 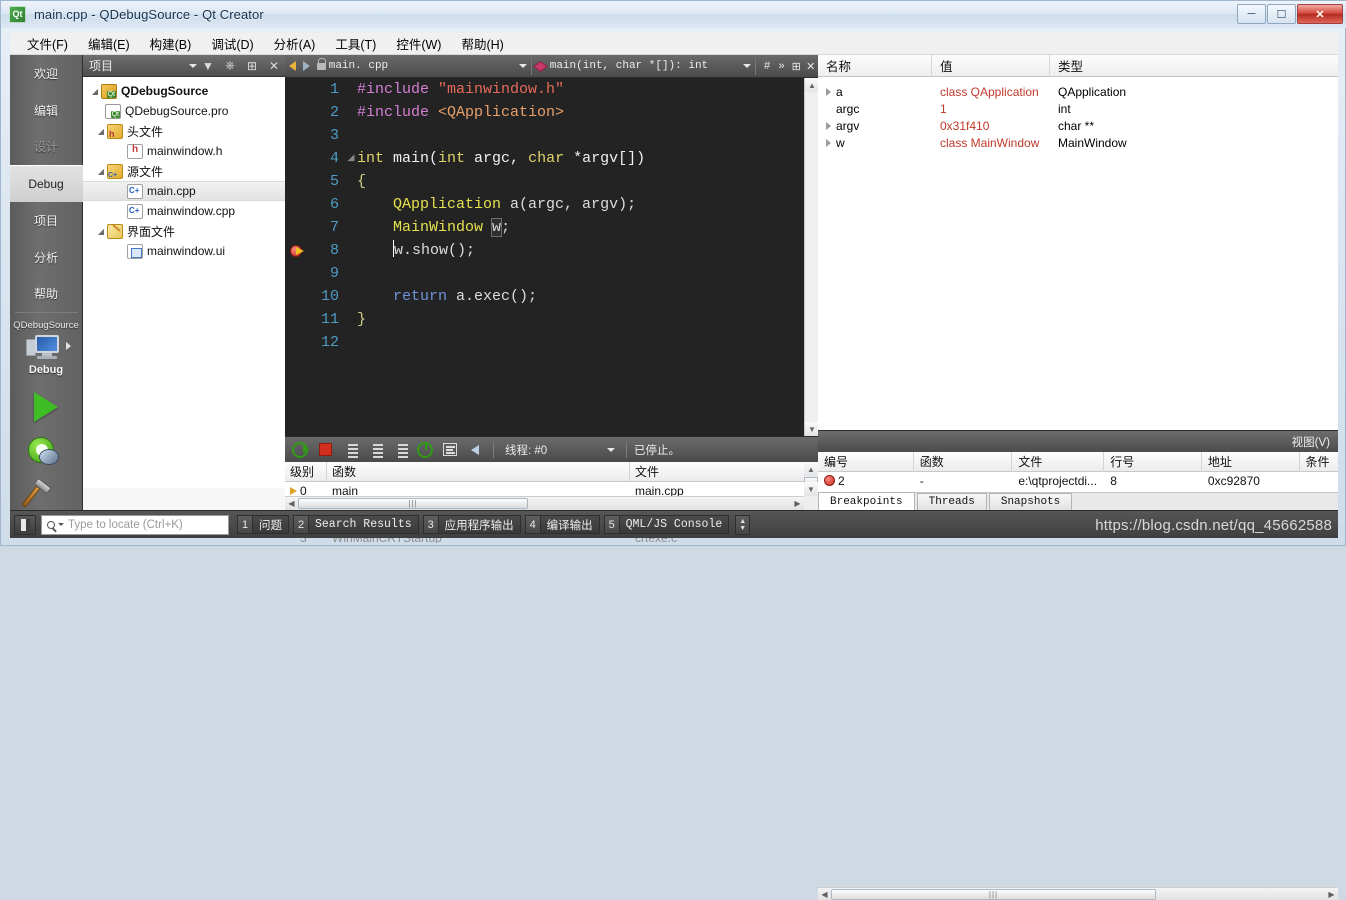 What do you see at coordinates (184, 191) in the screenshot?
I see `tree-item-main-cpp: main.cpp` at bounding box center [184, 191].